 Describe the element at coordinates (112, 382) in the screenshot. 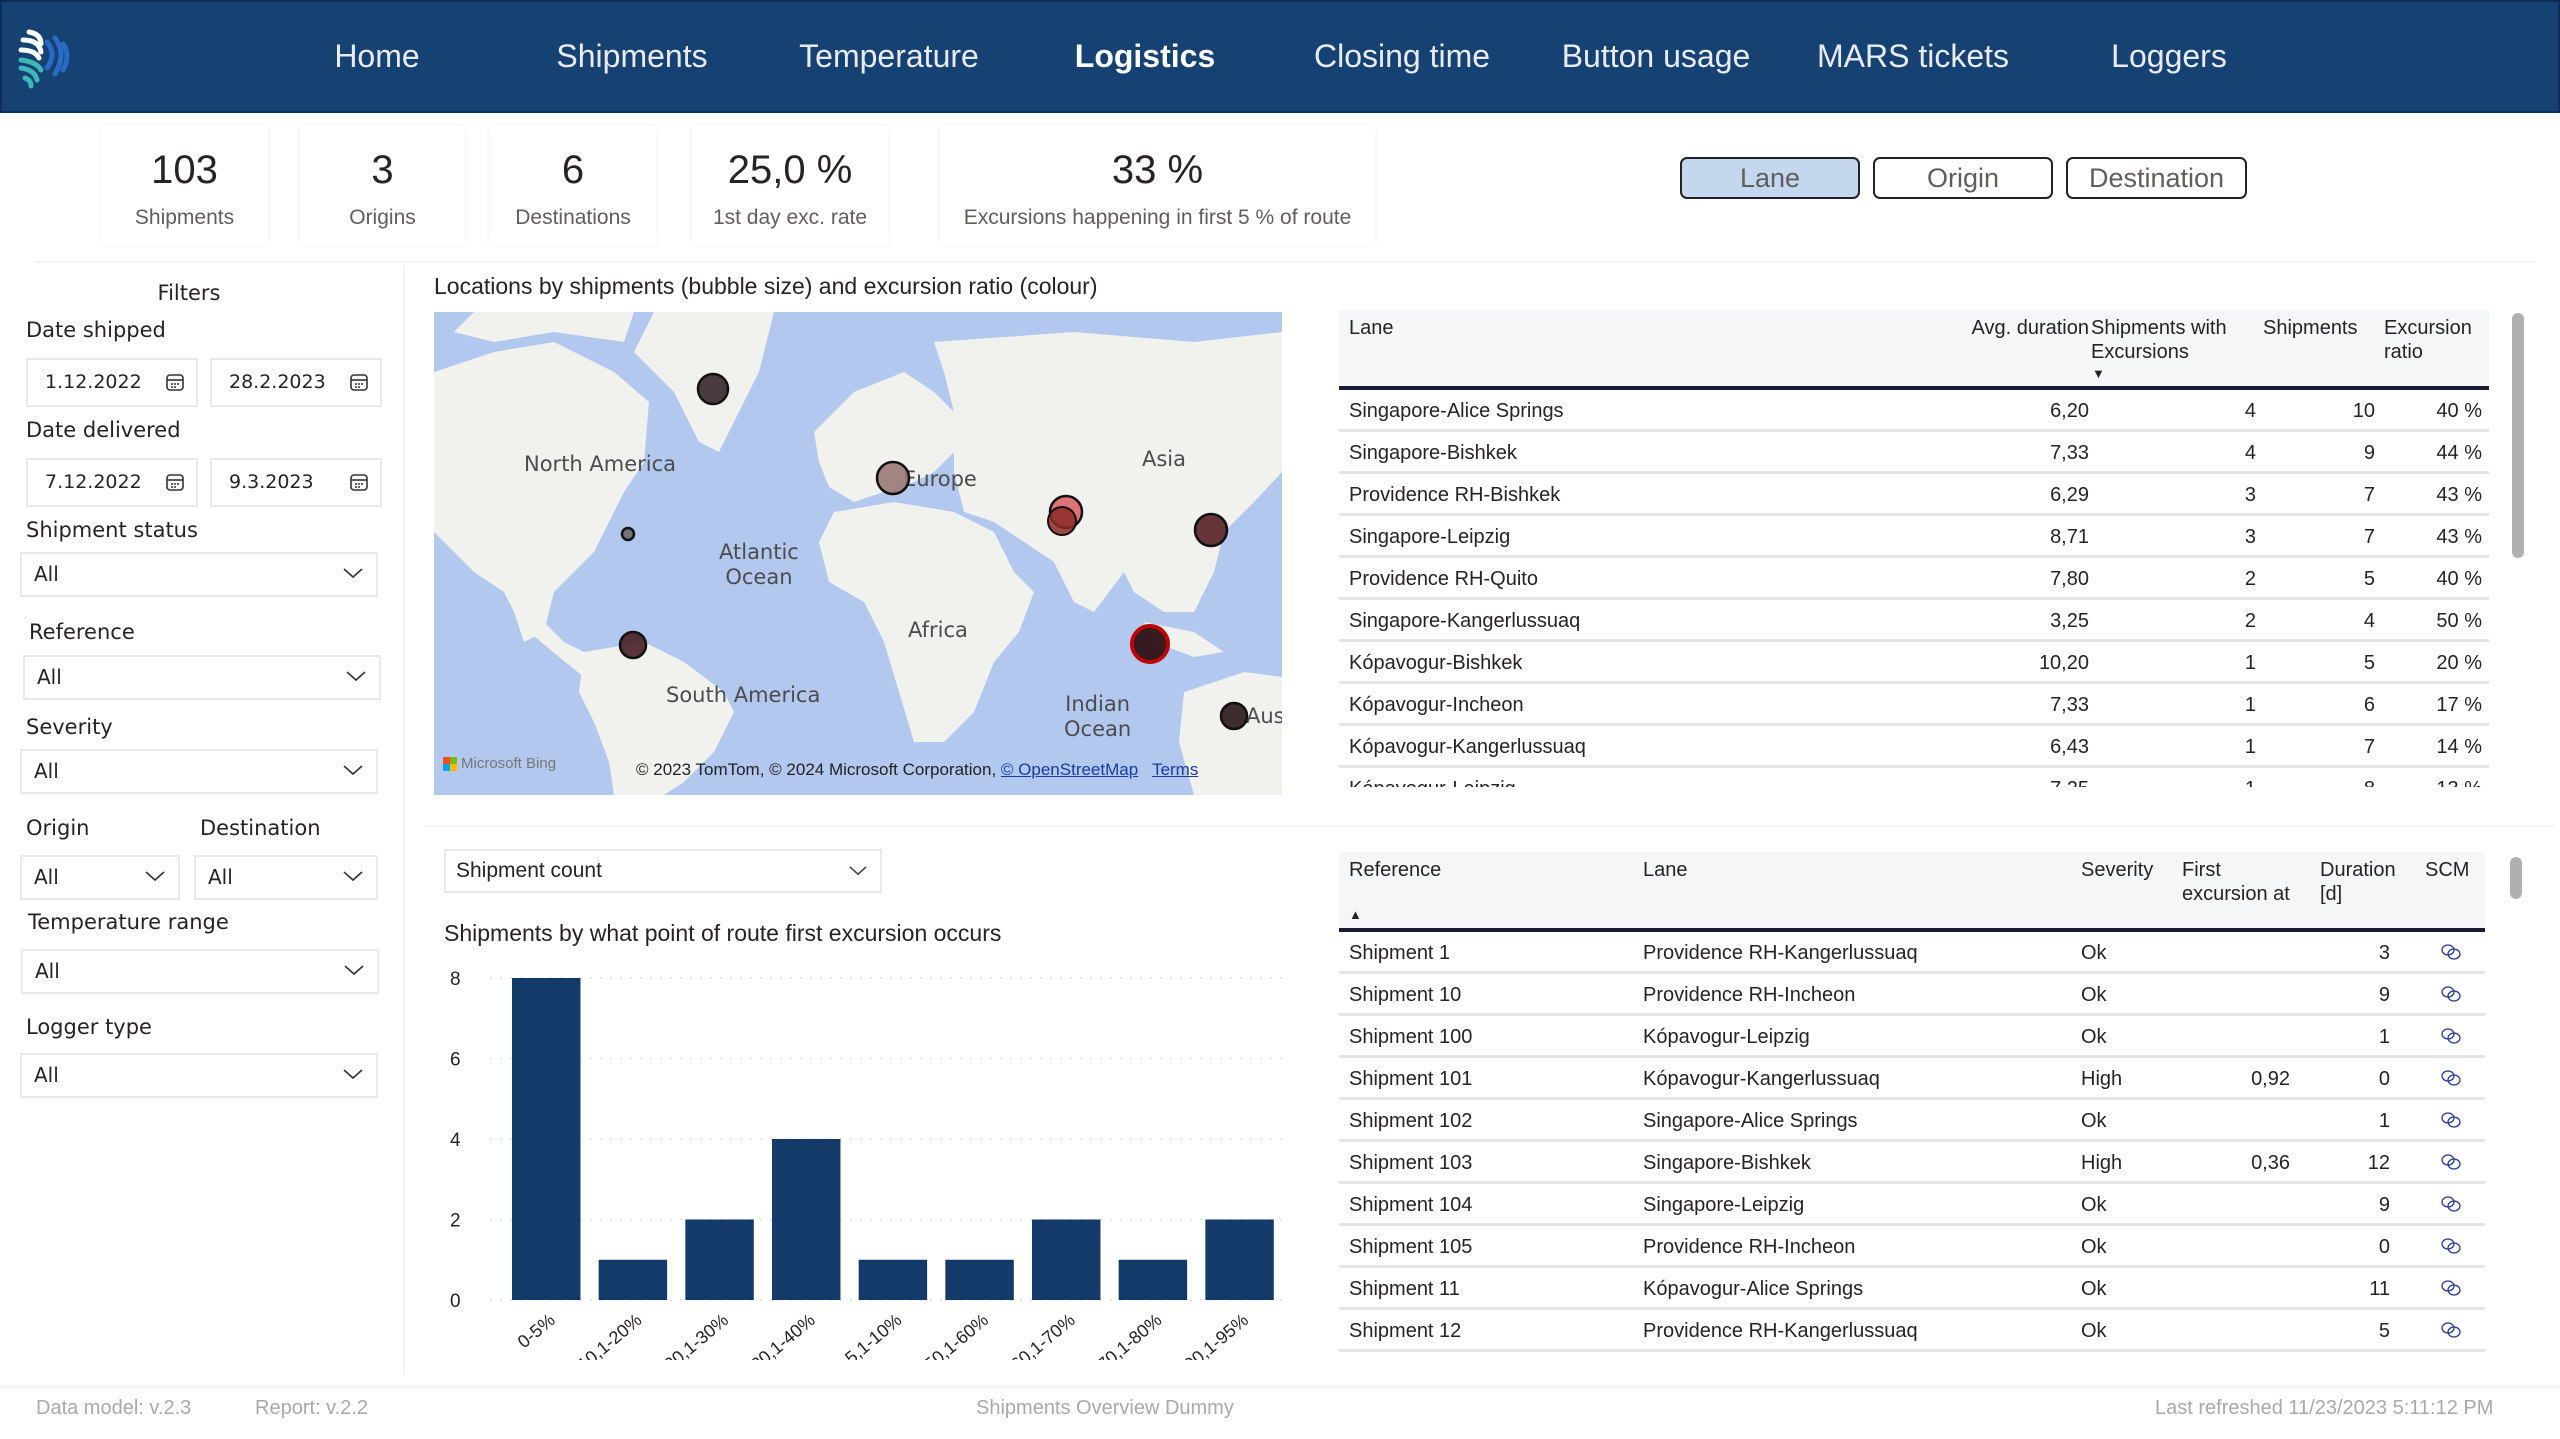

I see `date-shipped-from-input: 1.12.2022` at that location.